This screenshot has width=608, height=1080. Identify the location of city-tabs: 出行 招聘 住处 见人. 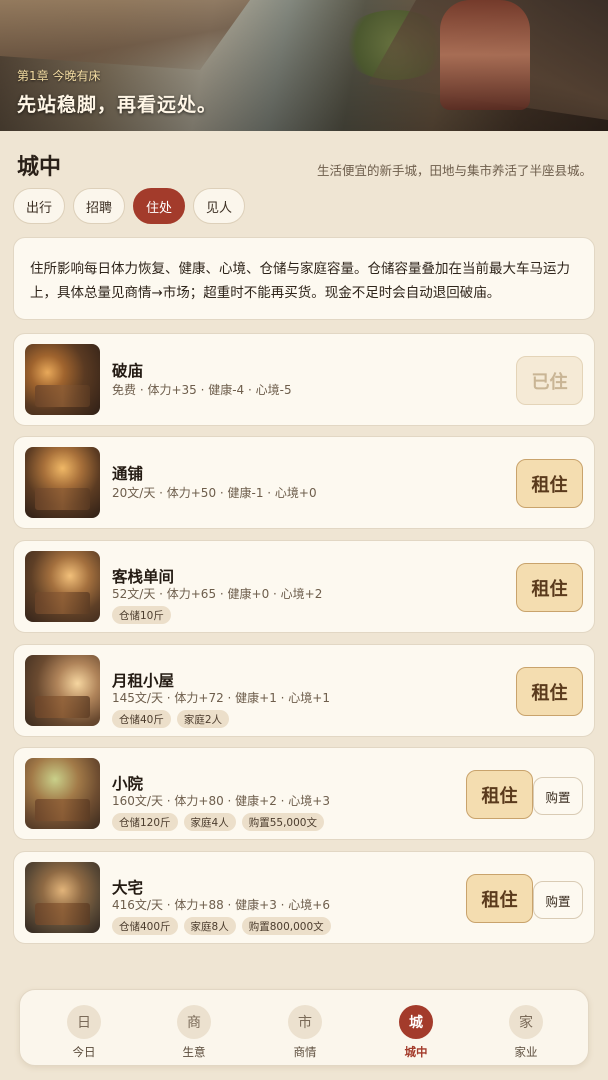
(129, 206).